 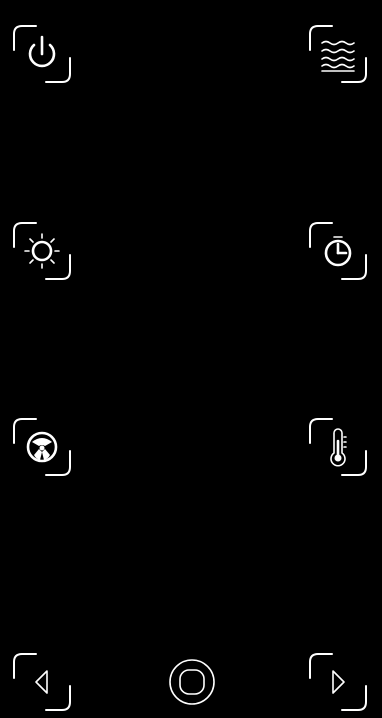 I want to click on thermometer-icon, so click(x=338, y=447).